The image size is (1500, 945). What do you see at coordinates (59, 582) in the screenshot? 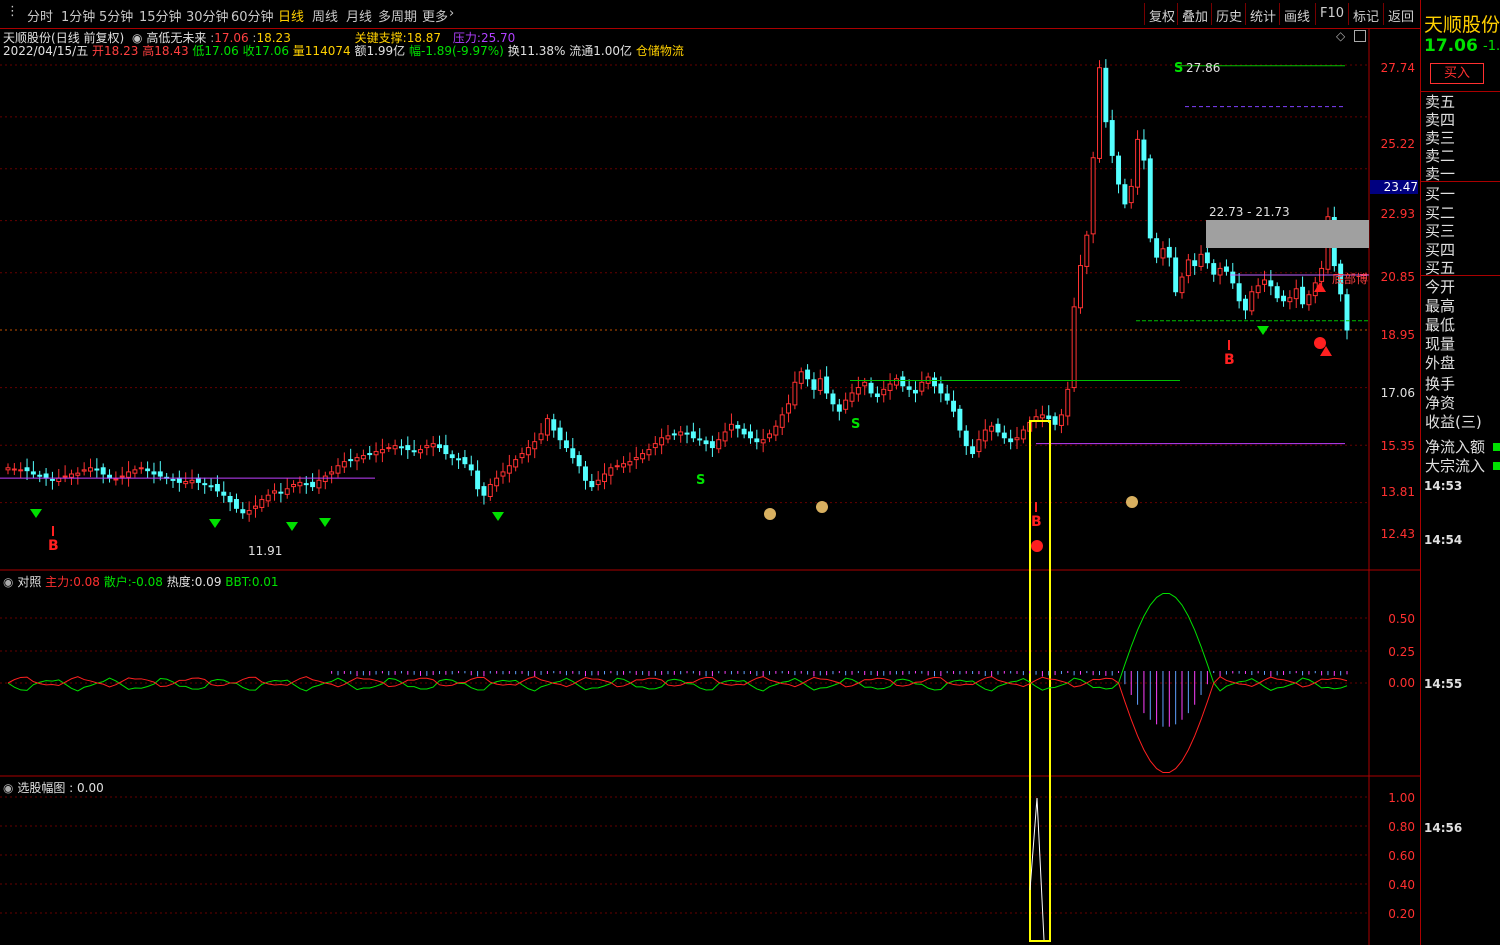
I see `mainforce-label: 主力:` at bounding box center [59, 582].